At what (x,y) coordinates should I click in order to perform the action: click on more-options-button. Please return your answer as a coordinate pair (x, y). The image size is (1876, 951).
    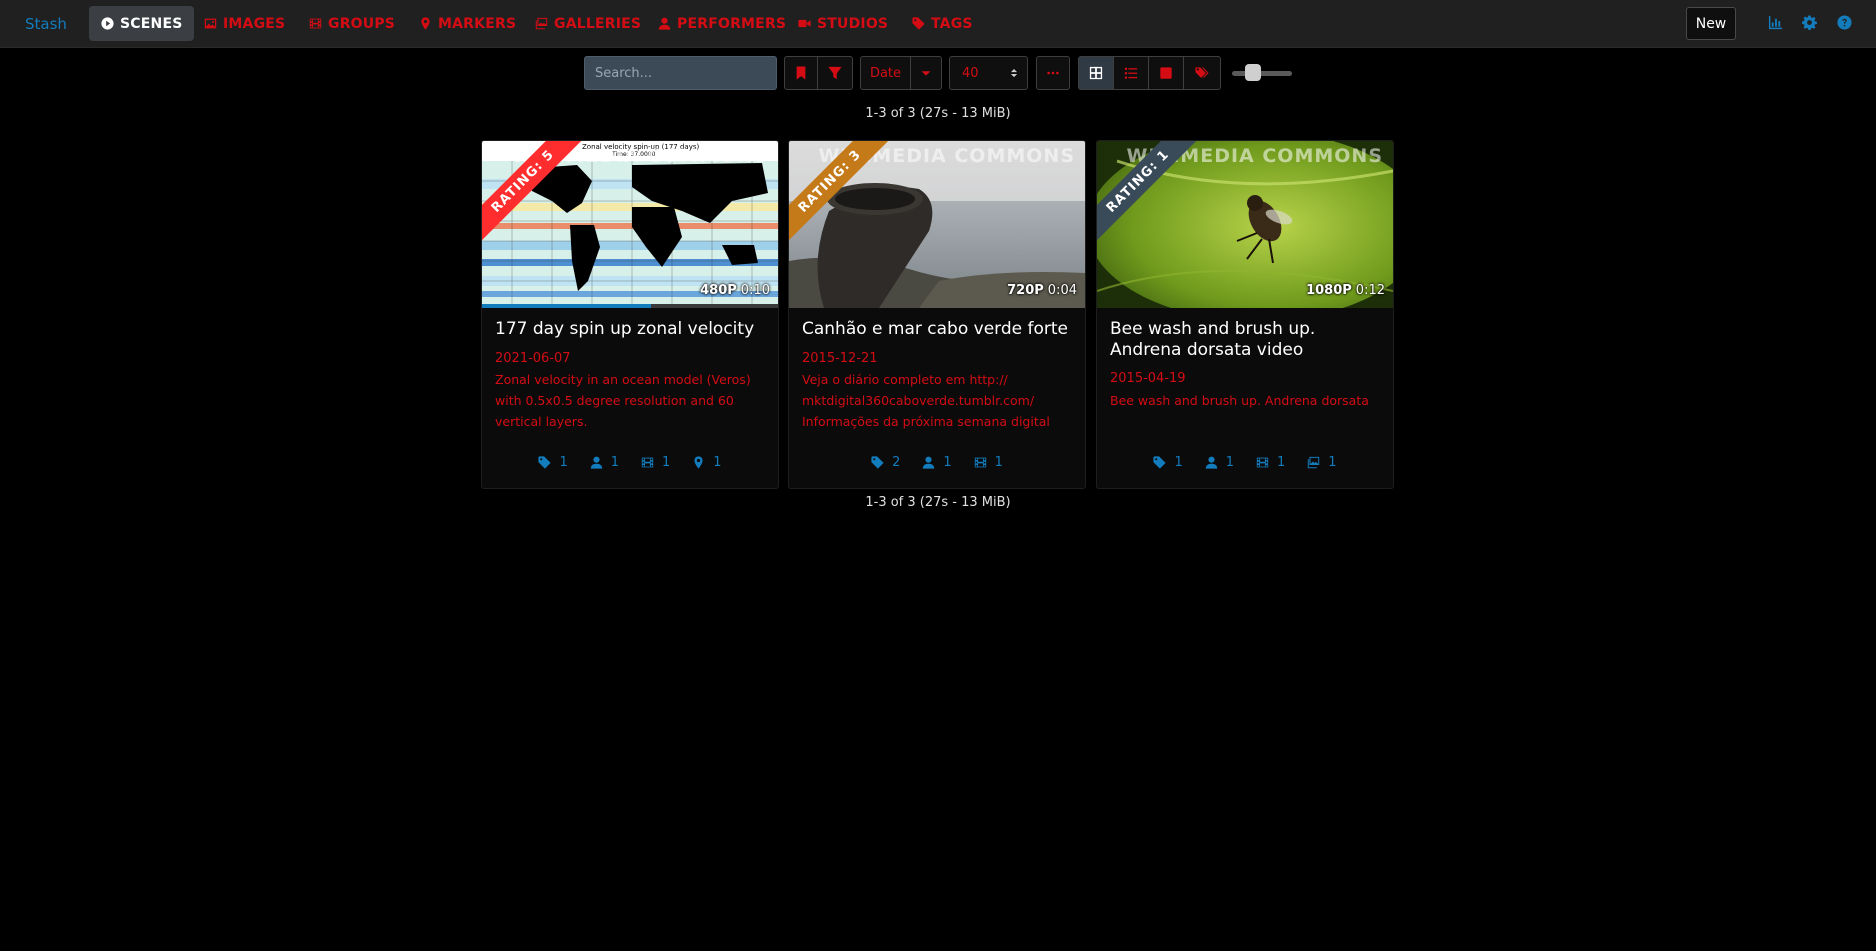
    Looking at the image, I should click on (1053, 73).